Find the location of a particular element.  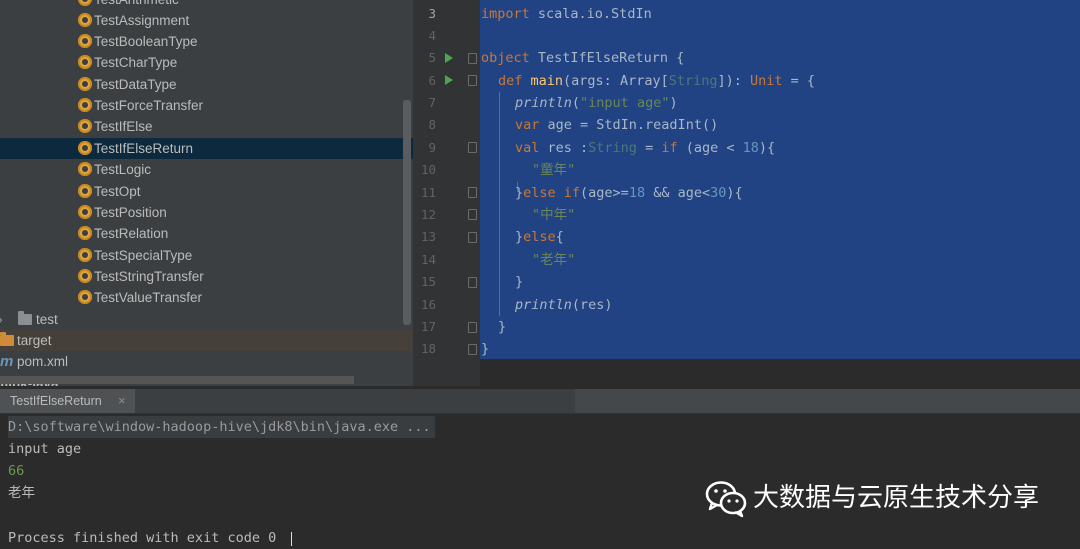

code-token: age = StdIn.readInt() is located at coordinates (629, 125).